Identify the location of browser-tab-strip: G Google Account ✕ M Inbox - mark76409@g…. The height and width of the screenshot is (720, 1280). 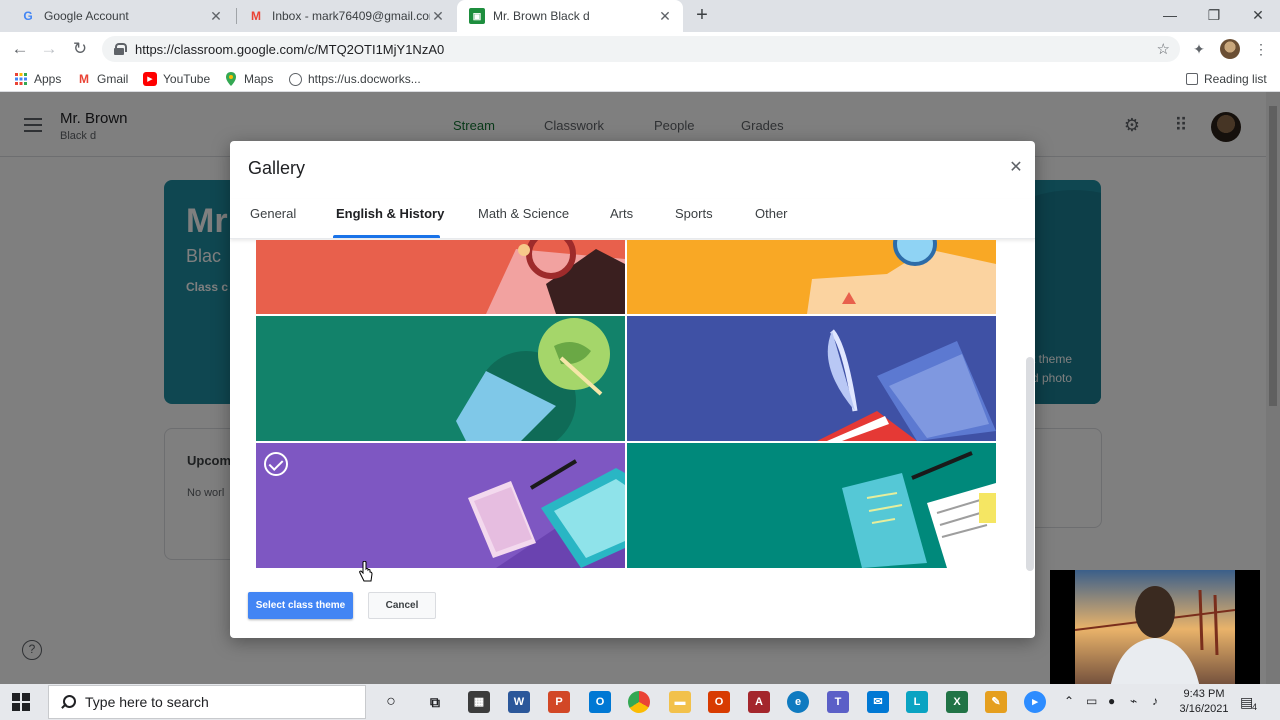
(640, 16).